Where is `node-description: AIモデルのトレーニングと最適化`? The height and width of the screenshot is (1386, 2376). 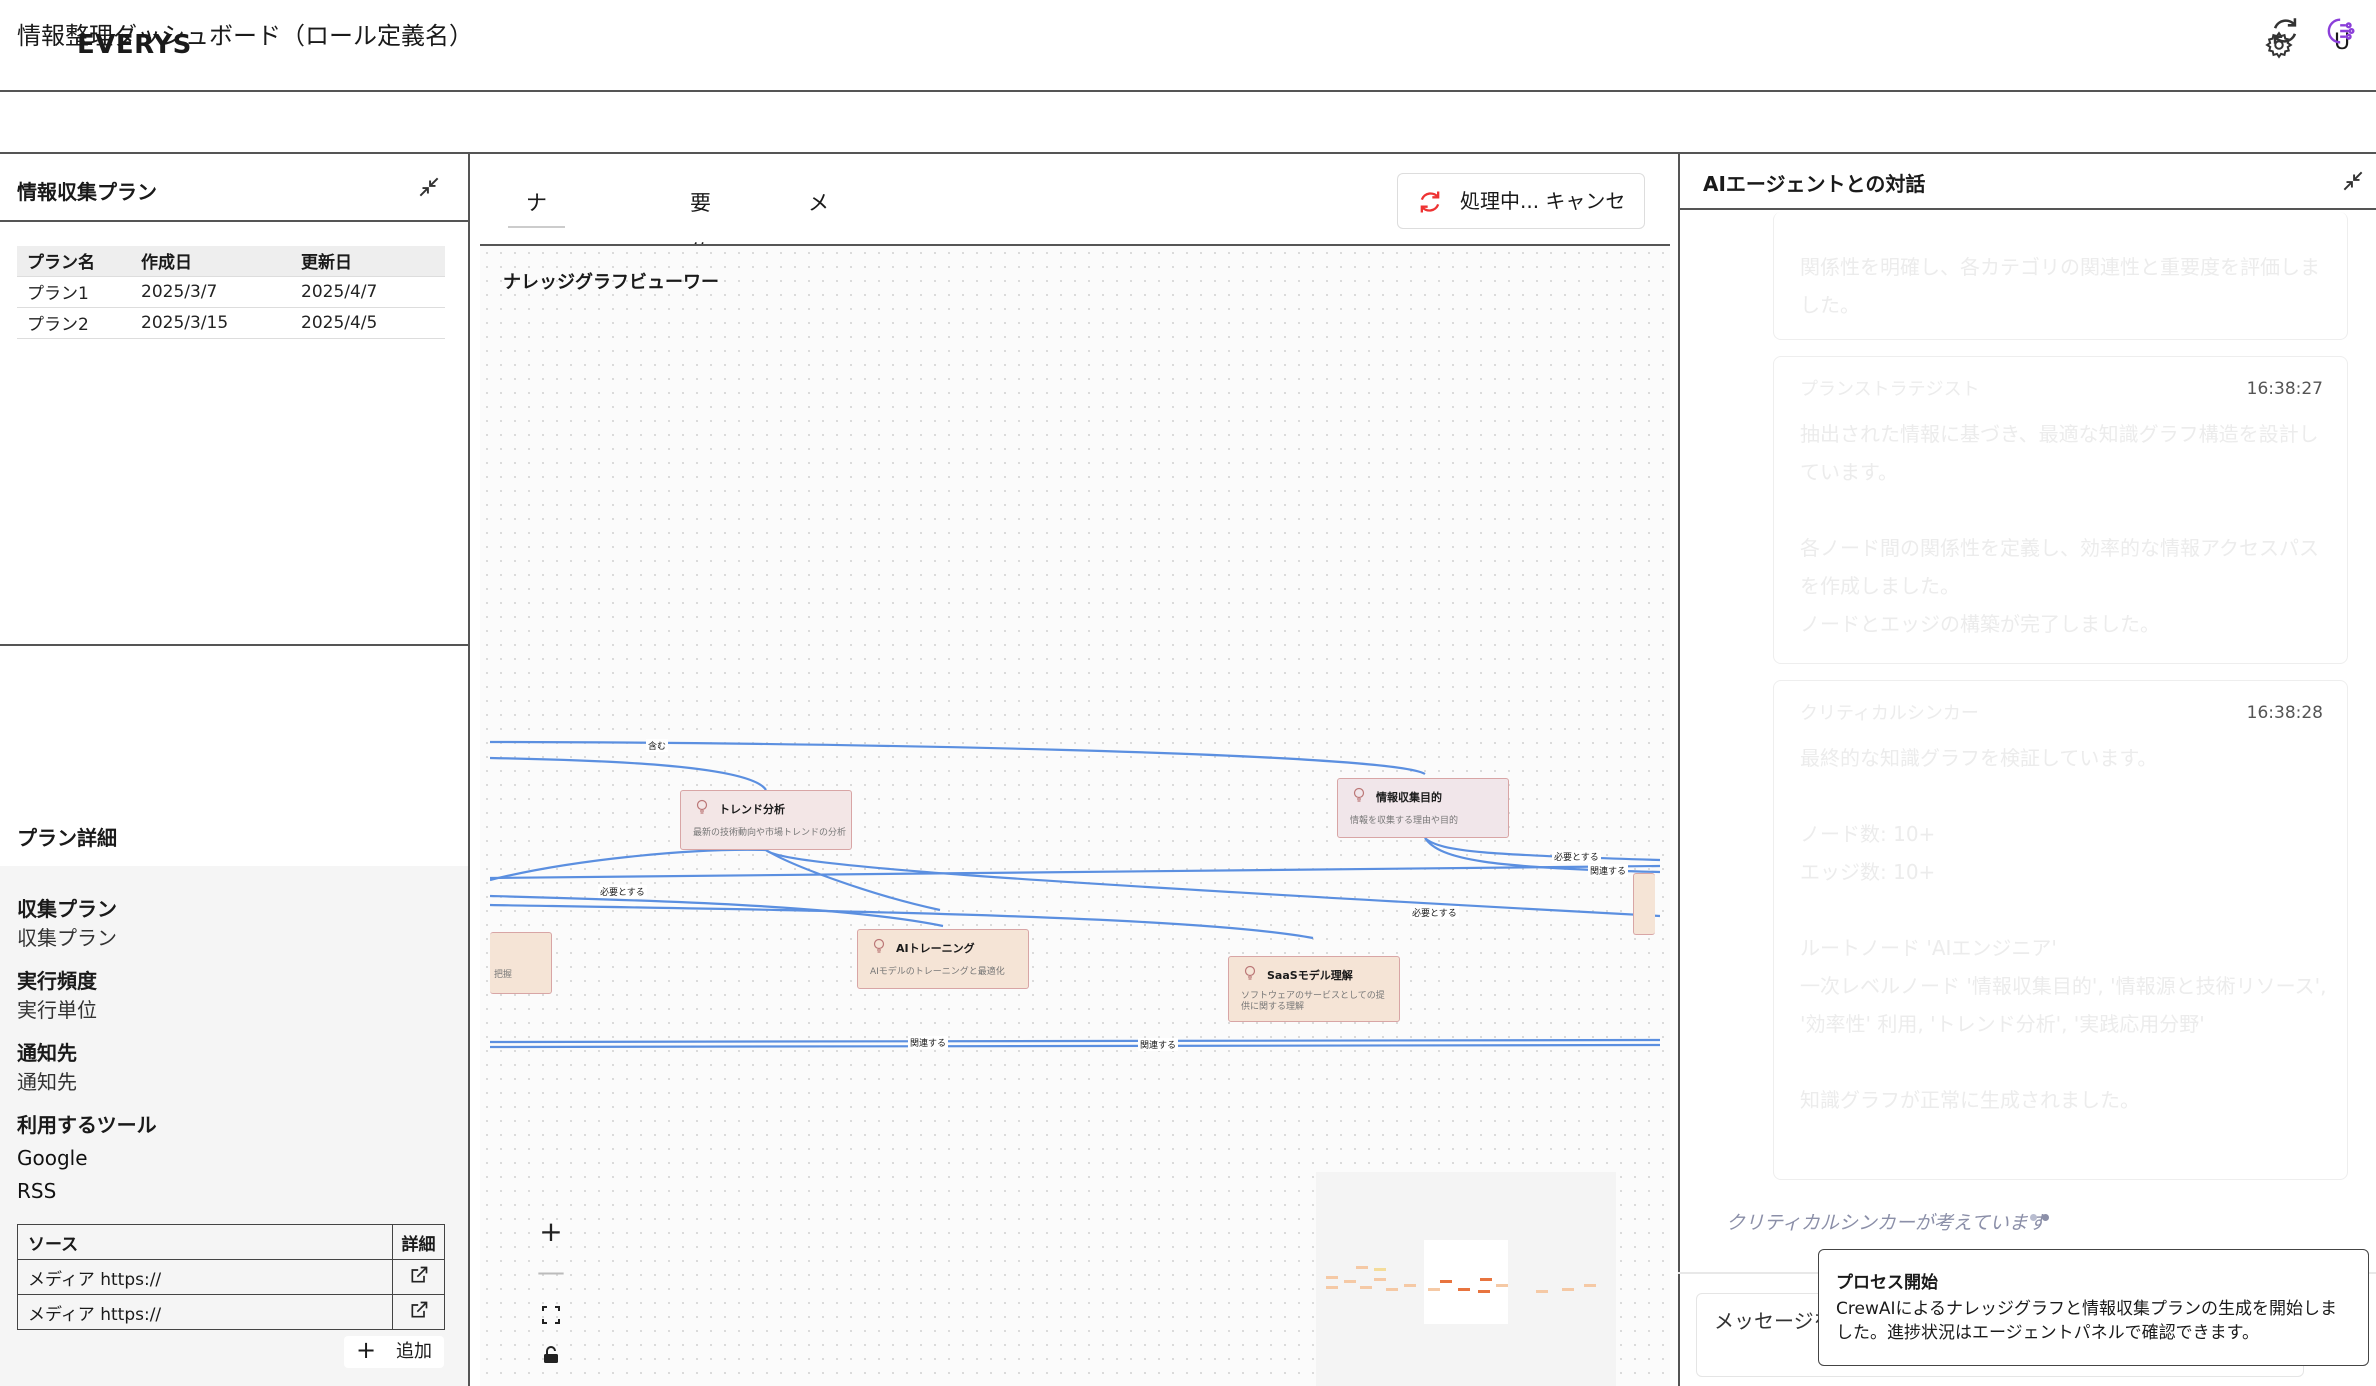
node-description: AIモデルのトレーニングと最適化 is located at coordinates (937, 972).